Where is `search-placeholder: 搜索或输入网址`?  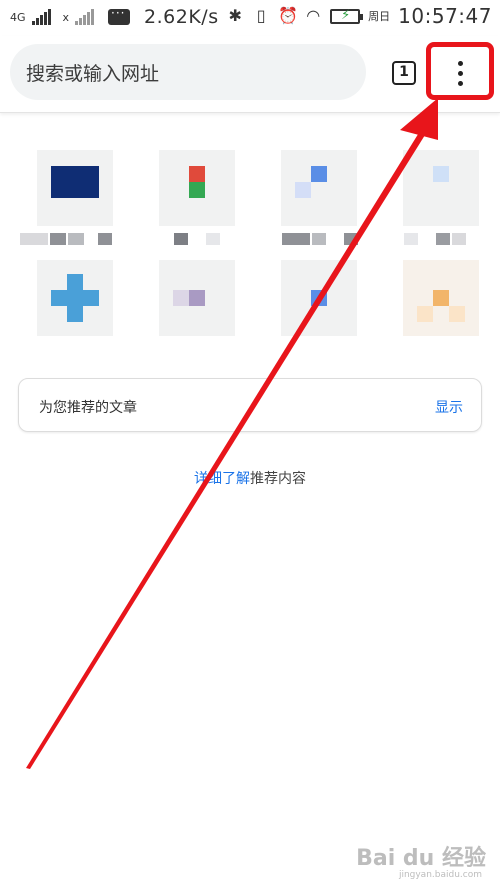 search-placeholder: 搜索或输入网址 is located at coordinates (93, 73).